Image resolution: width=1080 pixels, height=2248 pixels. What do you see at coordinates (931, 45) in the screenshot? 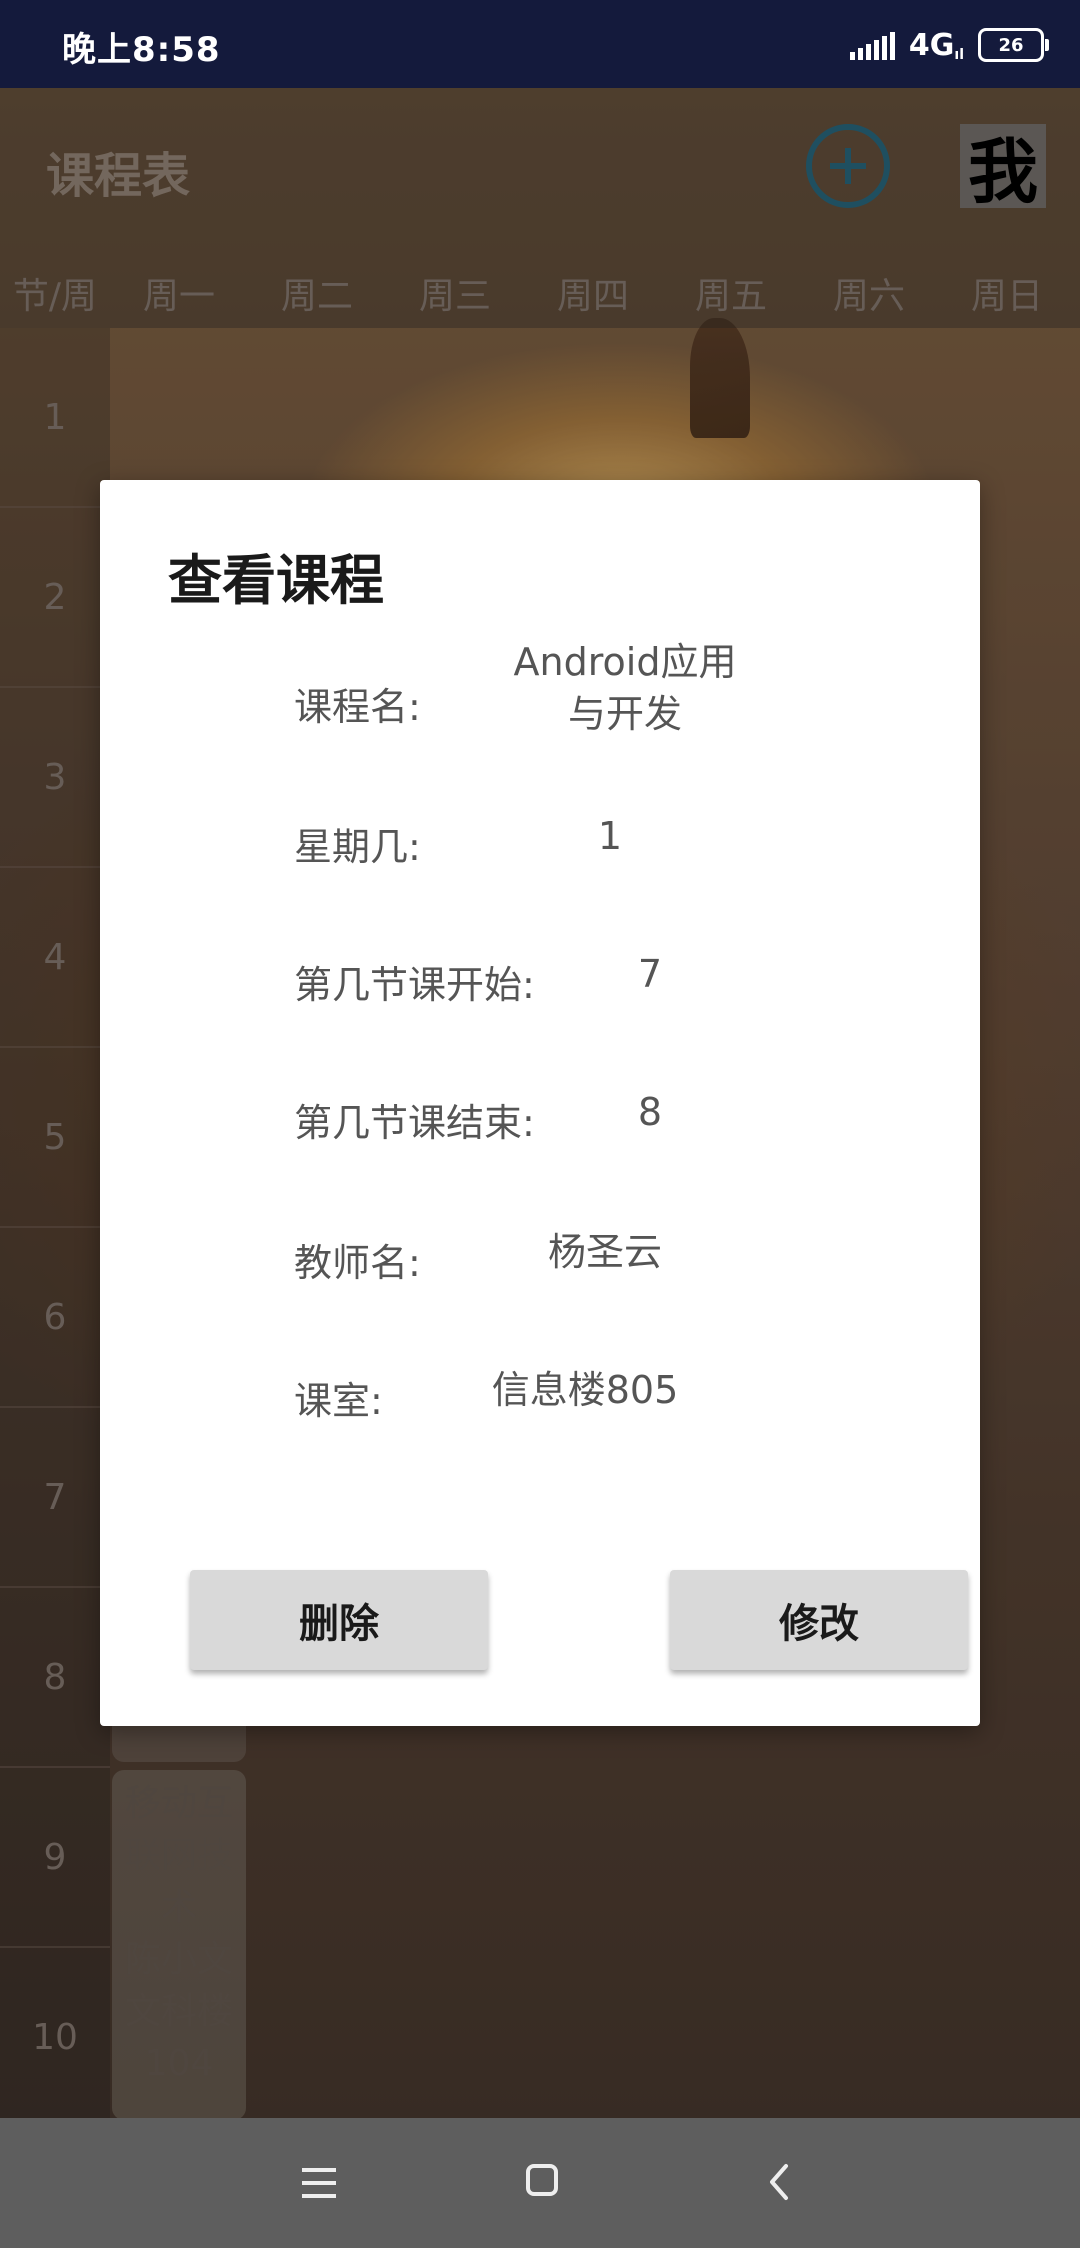
I see `network-label: 4G` at bounding box center [931, 45].